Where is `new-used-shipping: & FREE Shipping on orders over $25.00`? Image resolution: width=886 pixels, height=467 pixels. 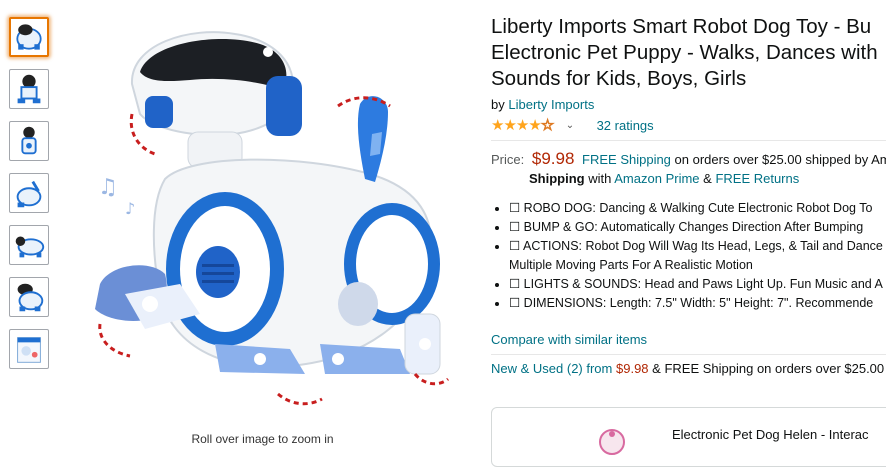 new-used-shipping: & FREE Shipping on orders over $25.00 is located at coordinates (768, 368).